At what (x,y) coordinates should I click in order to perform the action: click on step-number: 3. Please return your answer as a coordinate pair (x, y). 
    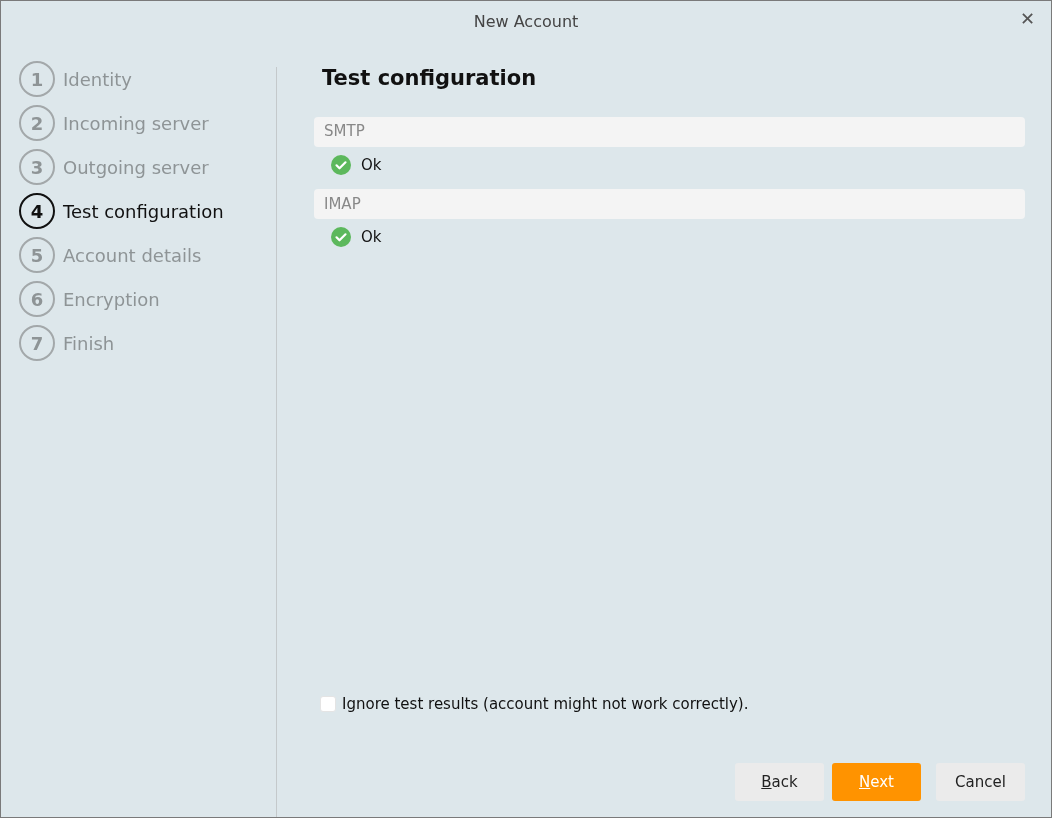
    Looking at the image, I should click on (37, 167).